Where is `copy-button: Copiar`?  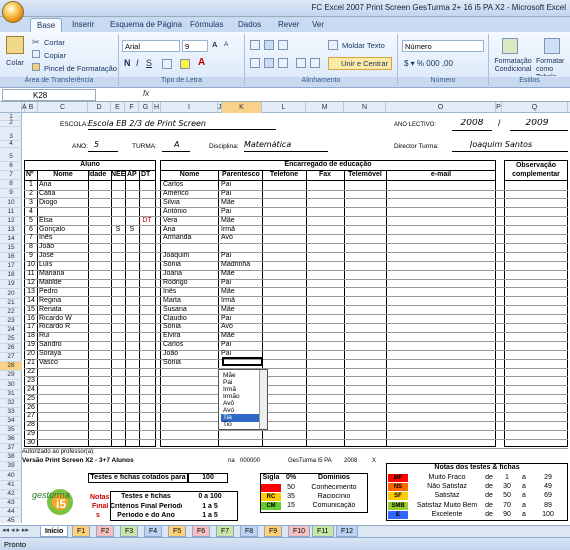 copy-button: Copiar is located at coordinates (55, 55).